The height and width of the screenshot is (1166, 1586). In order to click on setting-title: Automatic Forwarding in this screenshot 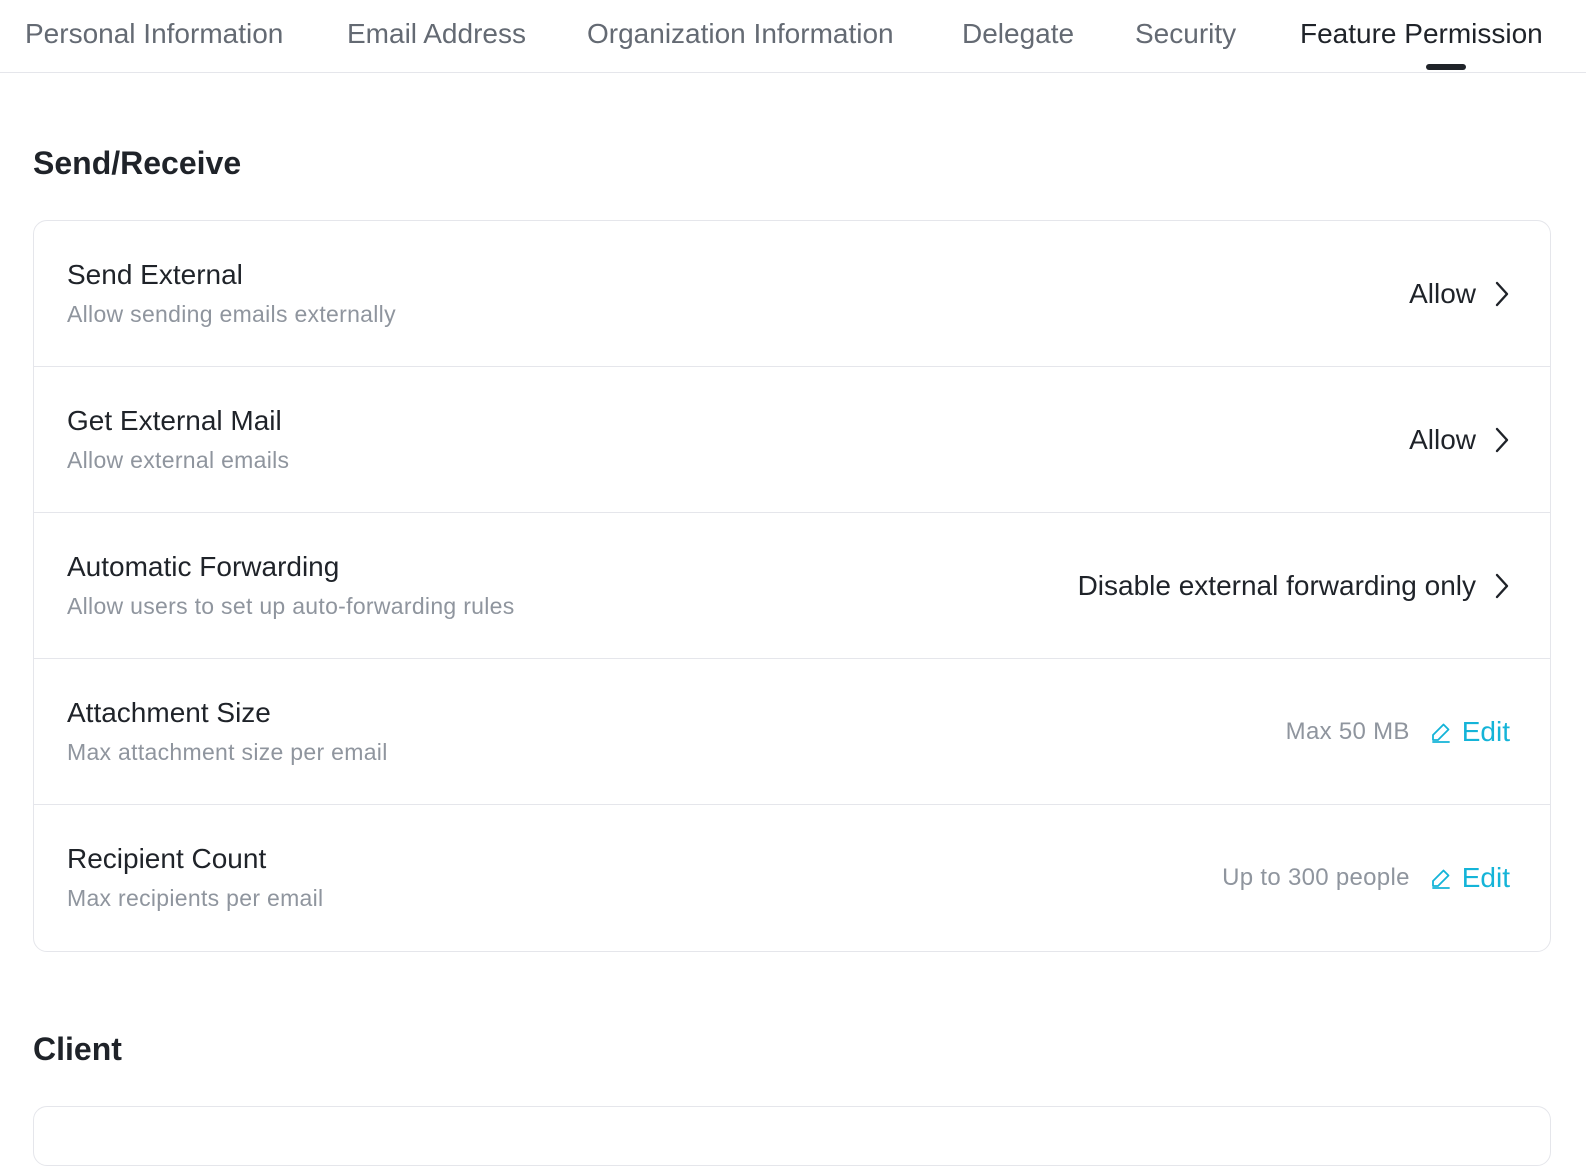, I will do `click(203, 566)`.